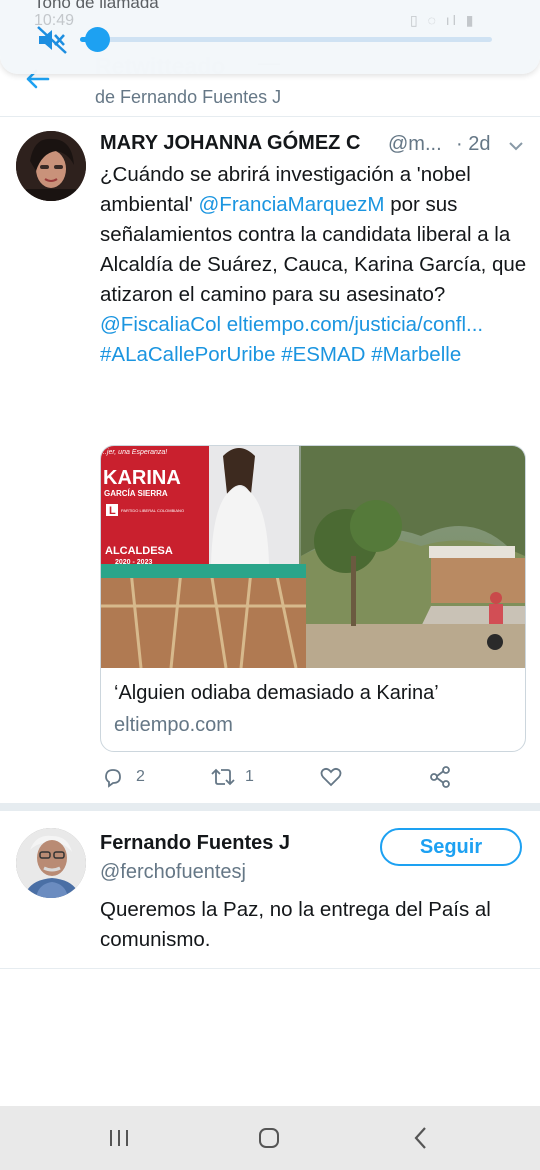 The image size is (540, 1170). What do you see at coordinates (188, 97) in the screenshot?
I see `page-subtitle: de Fernando Fuentes J` at bounding box center [188, 97].